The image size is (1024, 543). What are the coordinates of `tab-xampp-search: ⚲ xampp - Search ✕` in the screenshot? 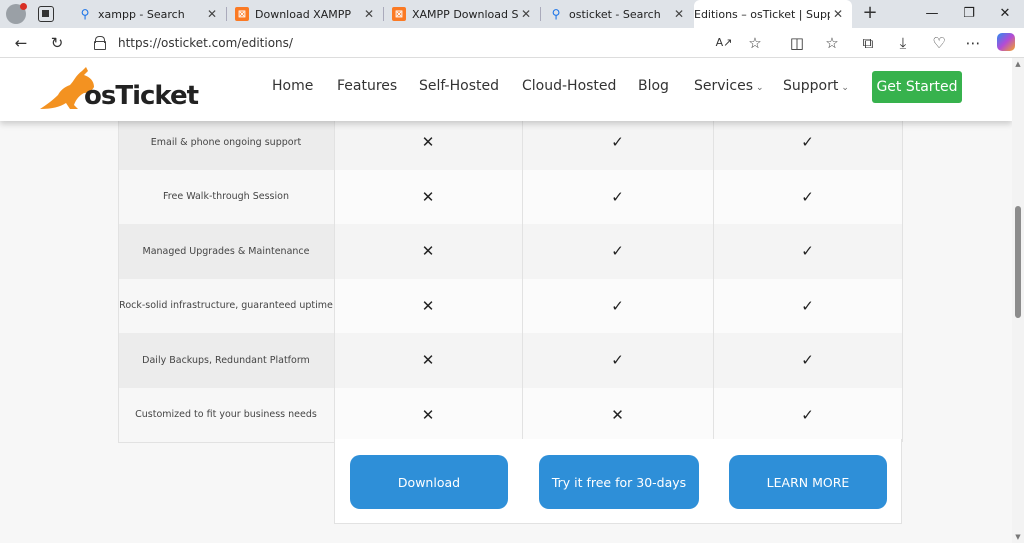 It's located at (148, 14).